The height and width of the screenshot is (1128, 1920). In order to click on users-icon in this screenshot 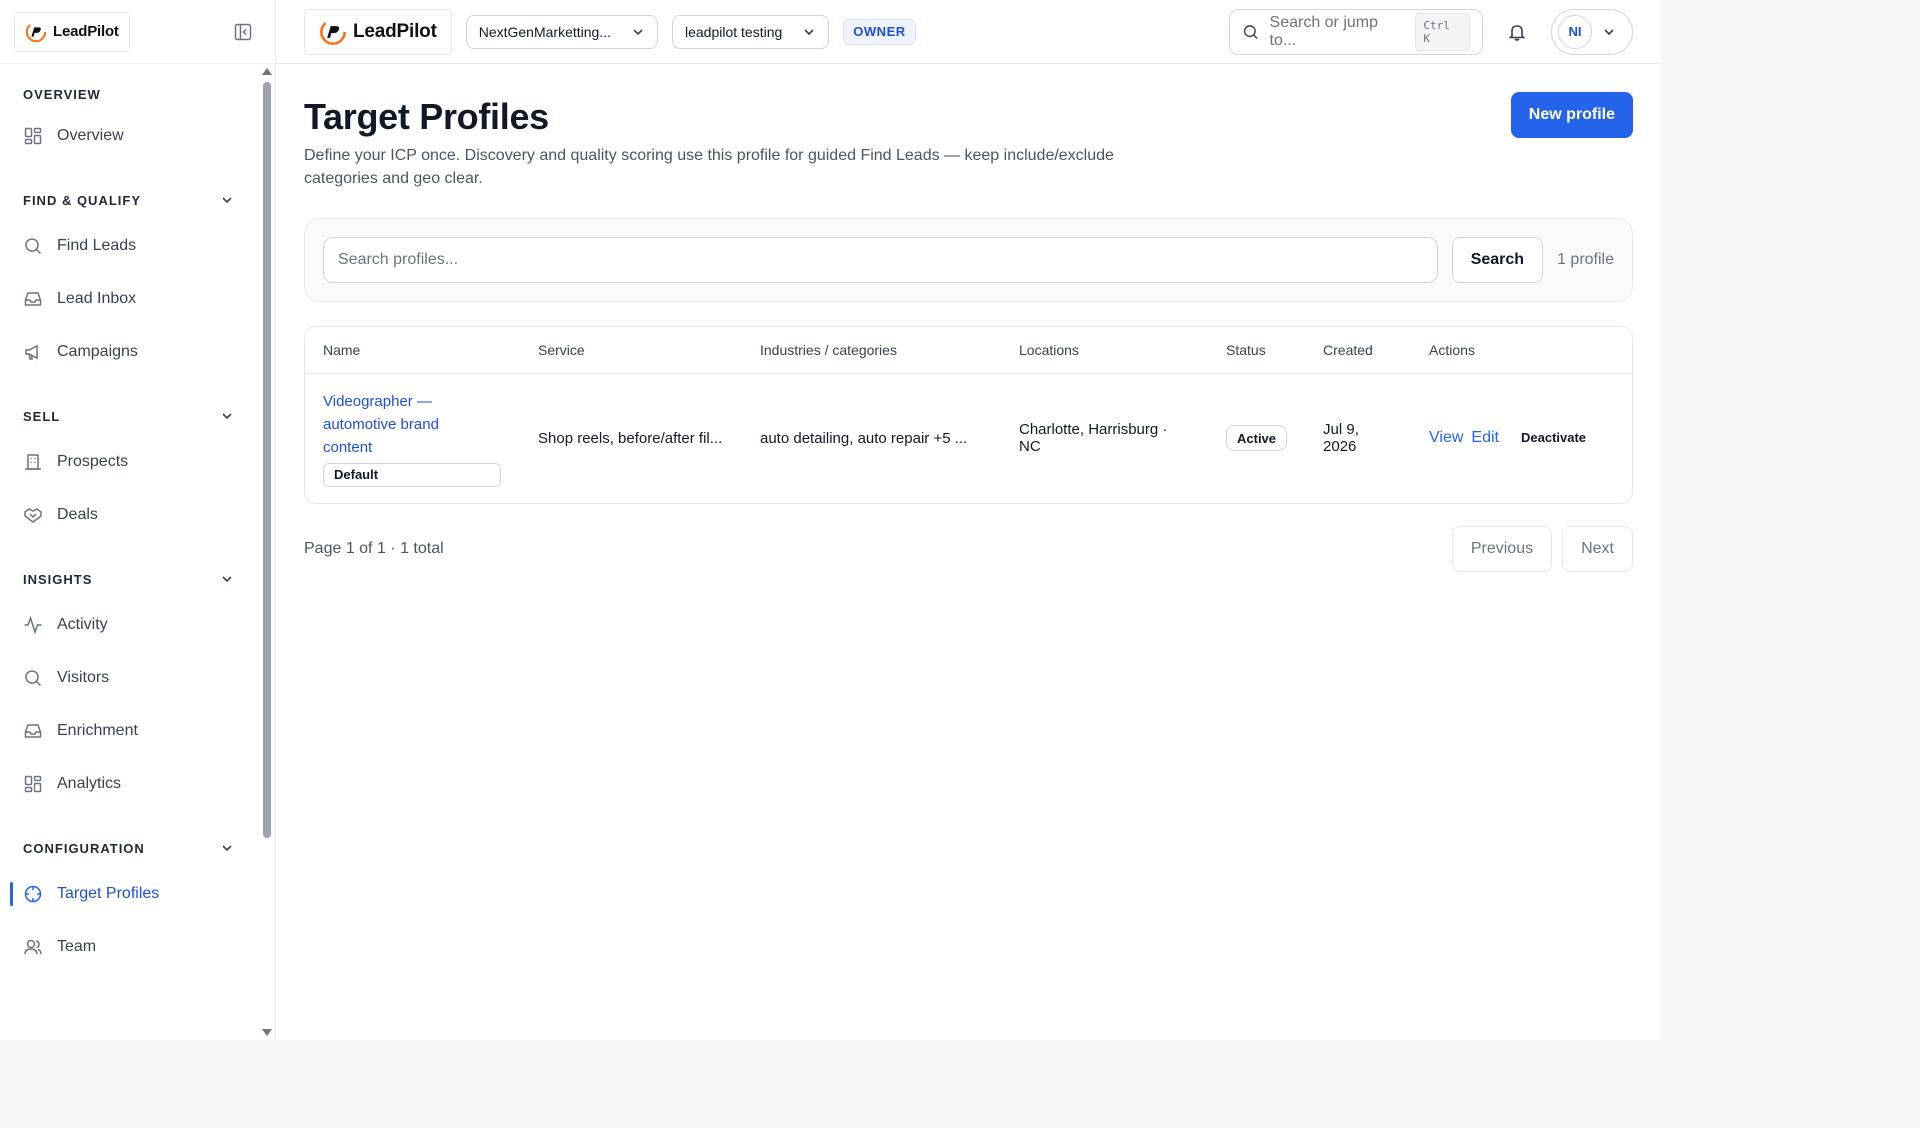, I will do `click(33, 947)`.